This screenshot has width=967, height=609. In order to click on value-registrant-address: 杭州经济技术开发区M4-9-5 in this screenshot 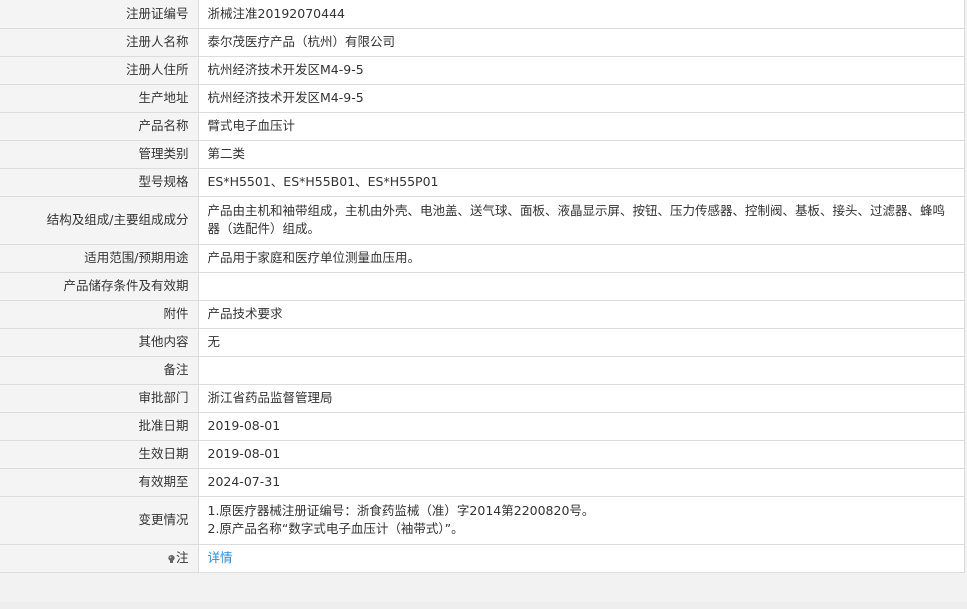, I will do `click(581, 70)`.